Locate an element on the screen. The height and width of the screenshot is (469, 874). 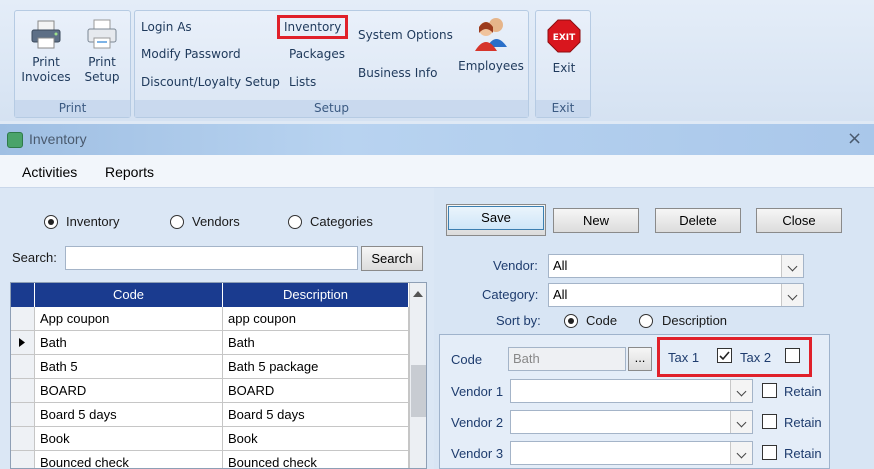
table-row: BOARD BOARD is located at coordinates (210, 391).